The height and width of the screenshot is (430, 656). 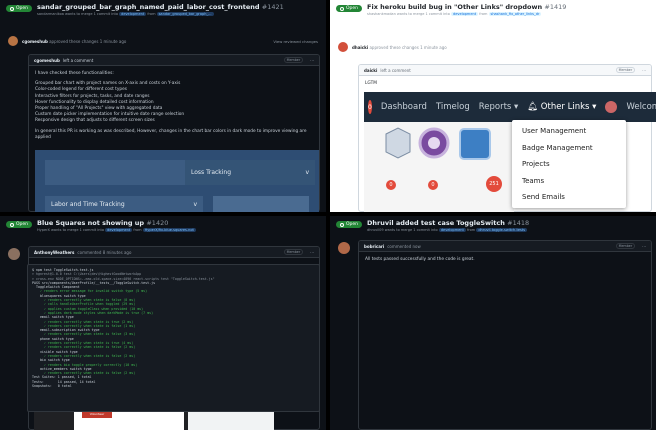 I want to click on badge-count-2: 0, so click(x=433, y=185).